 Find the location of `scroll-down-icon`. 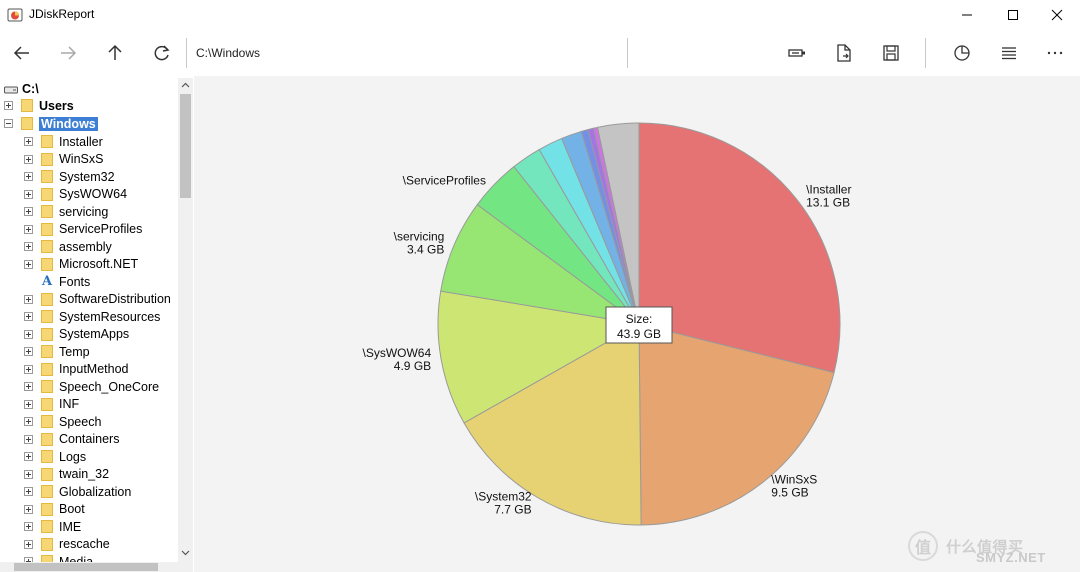

scroll-down-icon is located at coordinates (185, 552).